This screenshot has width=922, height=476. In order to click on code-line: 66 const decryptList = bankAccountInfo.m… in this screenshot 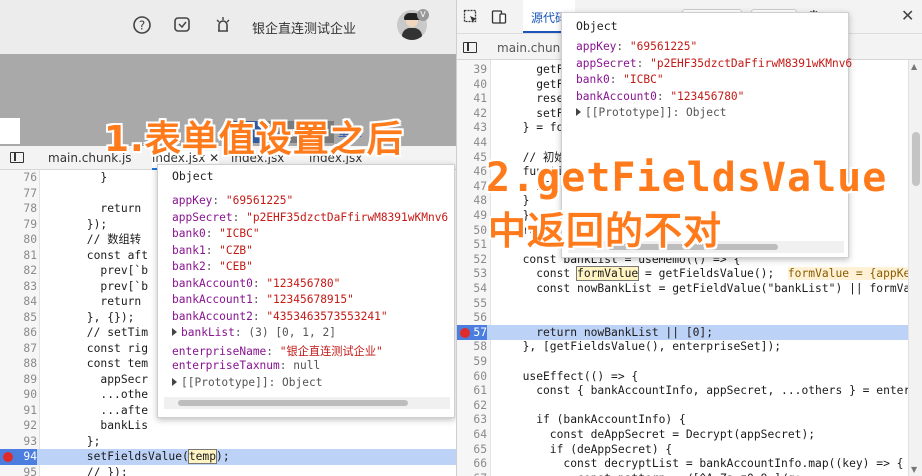, I will do `click(689, 464)`.